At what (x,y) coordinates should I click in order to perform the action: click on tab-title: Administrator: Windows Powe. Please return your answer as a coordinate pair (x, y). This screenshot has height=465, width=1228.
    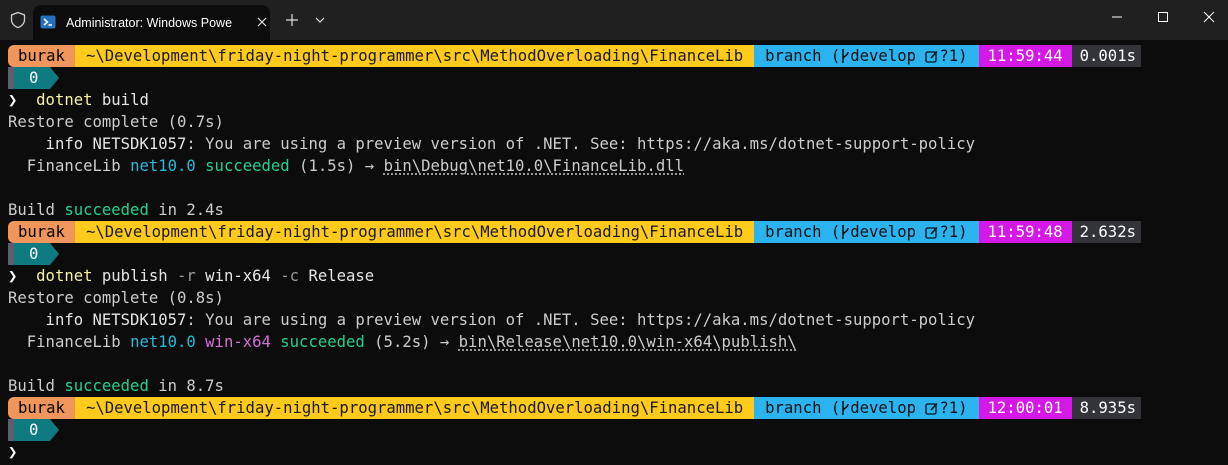
    Looking at the image, I should click on (160, 23).